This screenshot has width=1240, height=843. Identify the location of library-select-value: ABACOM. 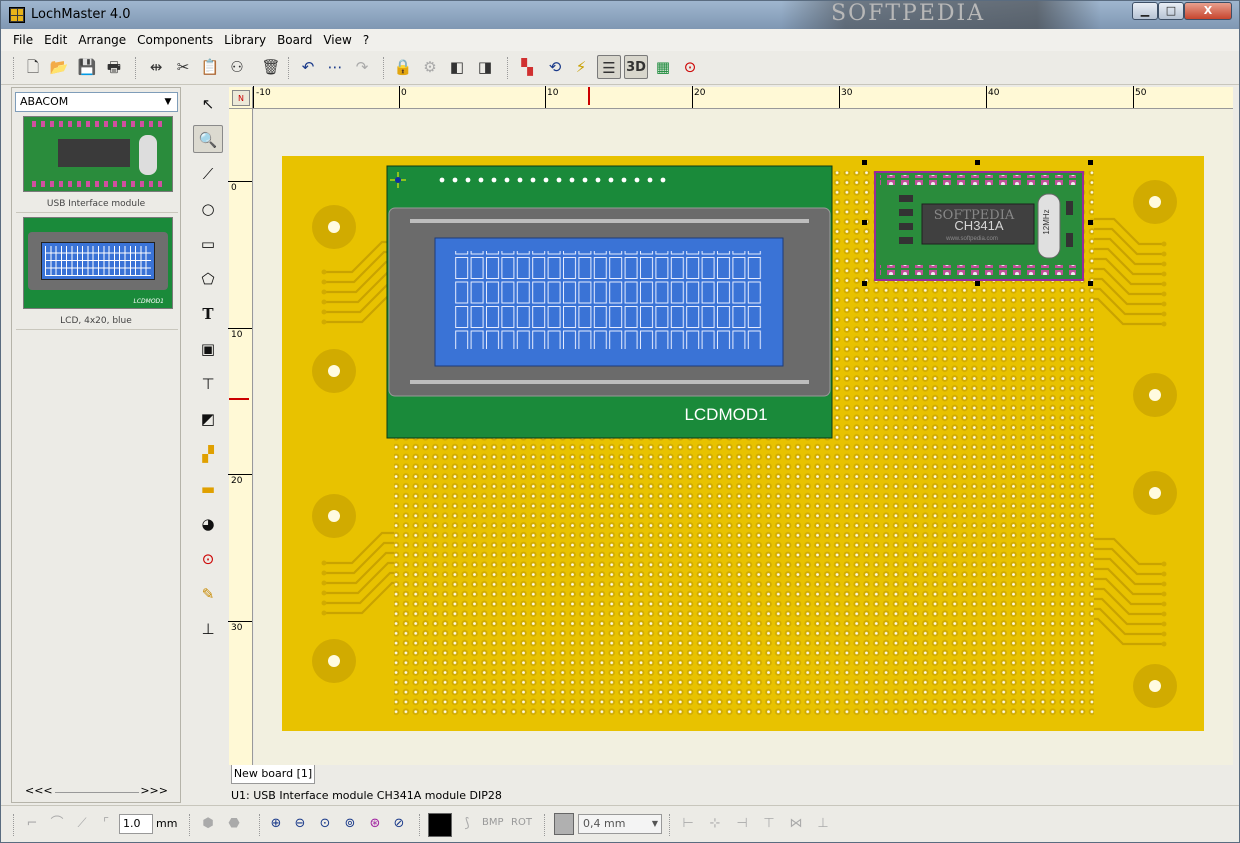
(44, 101).